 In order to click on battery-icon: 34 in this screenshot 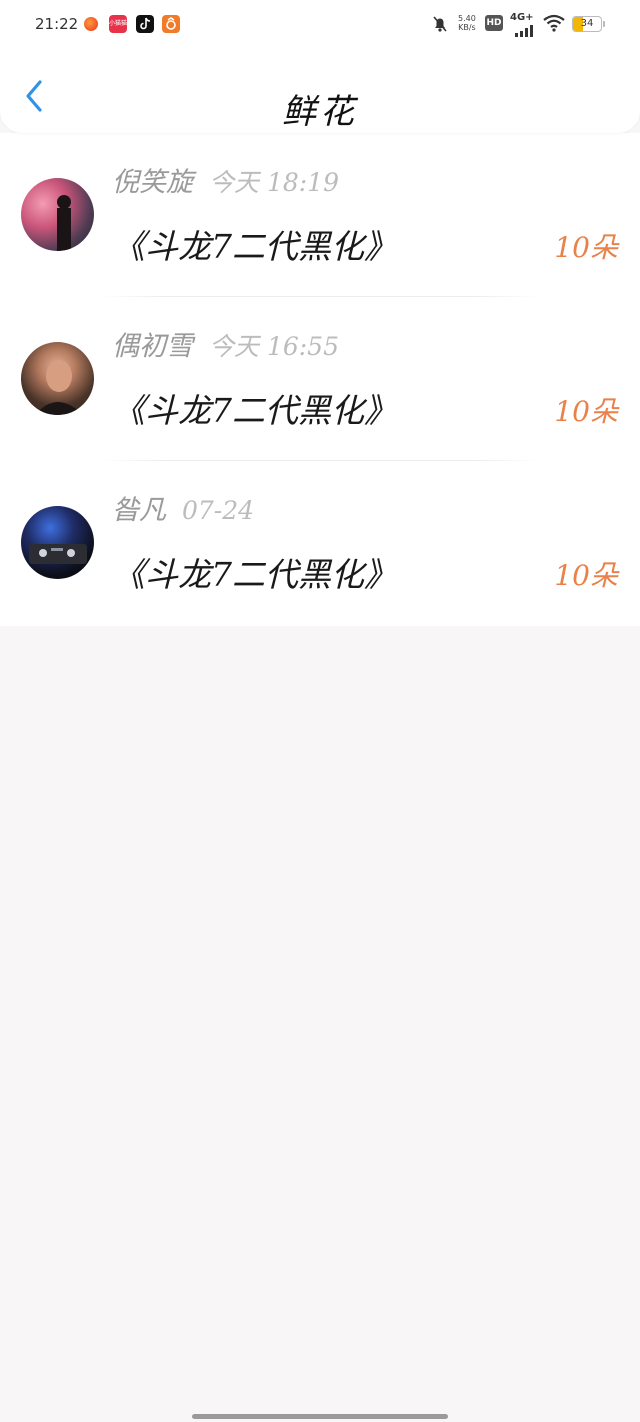, I will do `click(587, 24)`.